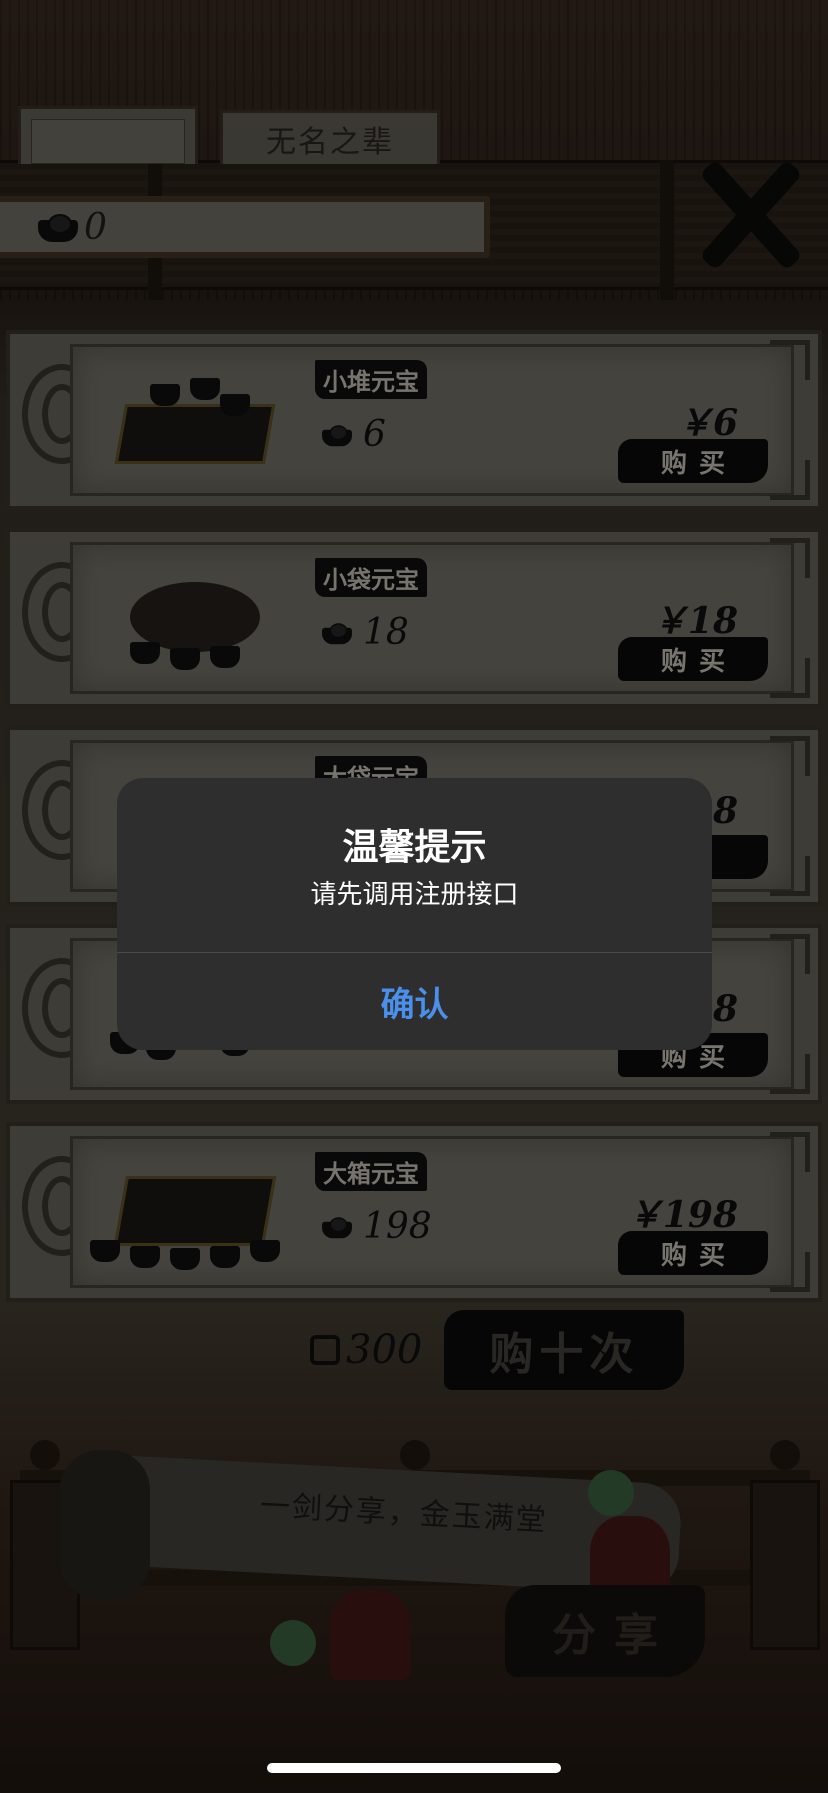 The width and height of the screenshot is (828, 1793). What do you see at coordinates (414, 895) in the screenshot?
I see `alert-message: 请先调用注册接口` at bounding box center [414, 895].